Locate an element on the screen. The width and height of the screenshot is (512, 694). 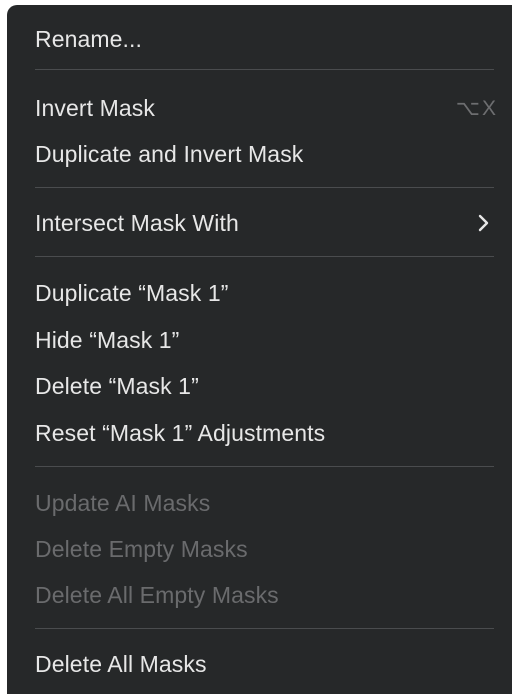
keyboard-shortcut: ⌥X is located at coordinates (476, 108).